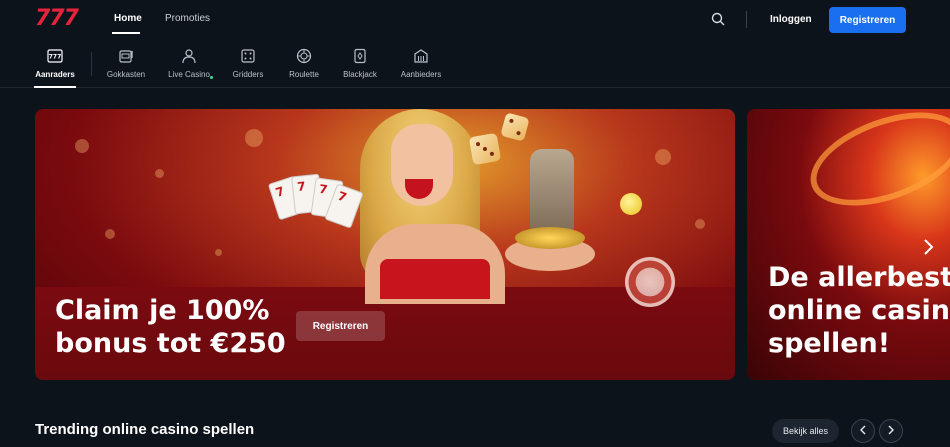 Image resolution: width=950 pixels, height=447 pixels. I want to click on category-live-casino: Live Casino, so click(189, 63).